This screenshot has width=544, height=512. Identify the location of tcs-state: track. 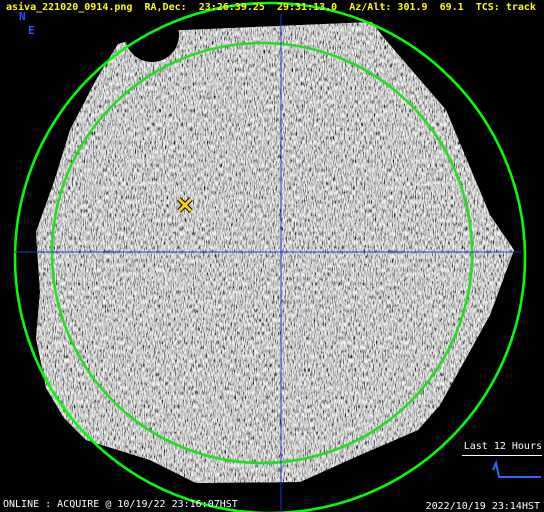
(520, 7).